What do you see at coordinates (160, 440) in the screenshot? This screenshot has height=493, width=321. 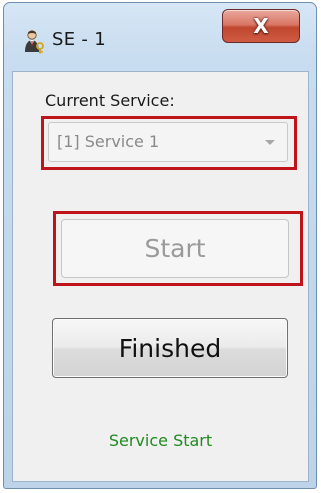 I see `status-text: Service Start` at bounding box center [160, 440].